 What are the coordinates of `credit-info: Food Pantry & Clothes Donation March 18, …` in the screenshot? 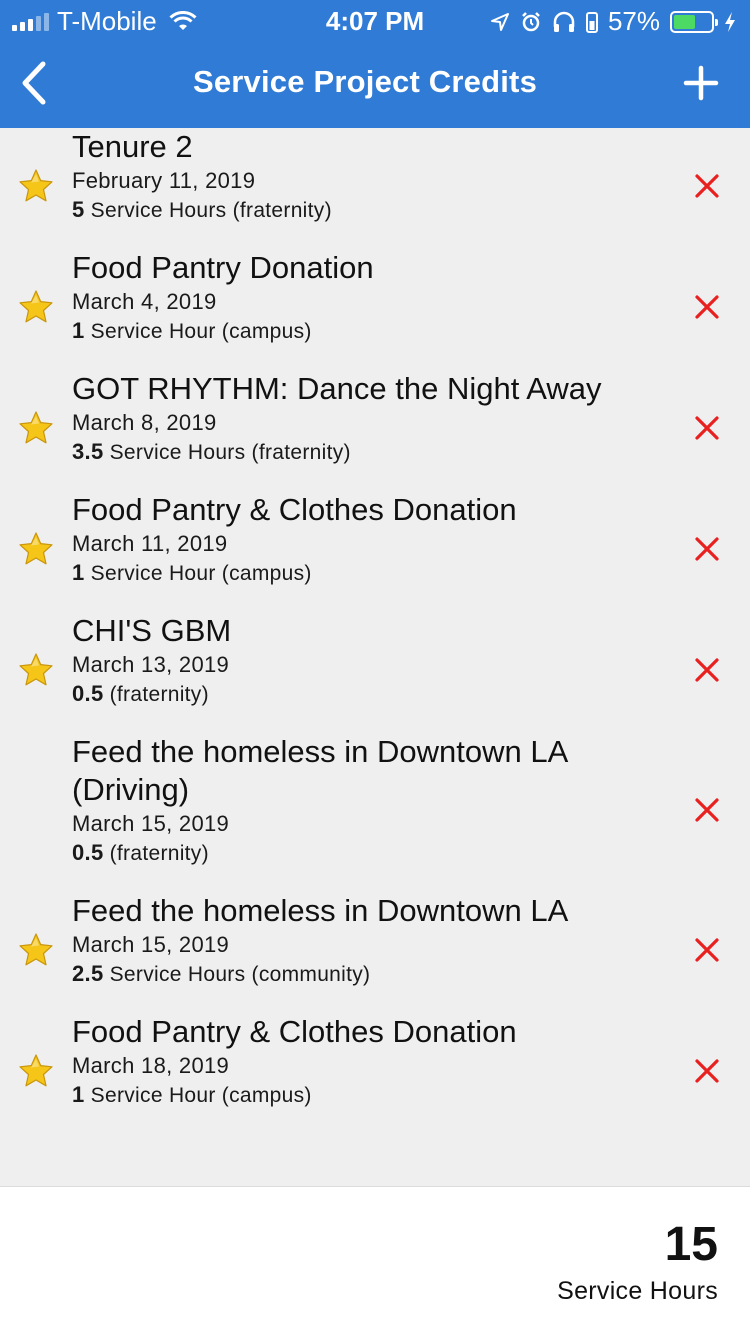 It's located at (362, 1061).